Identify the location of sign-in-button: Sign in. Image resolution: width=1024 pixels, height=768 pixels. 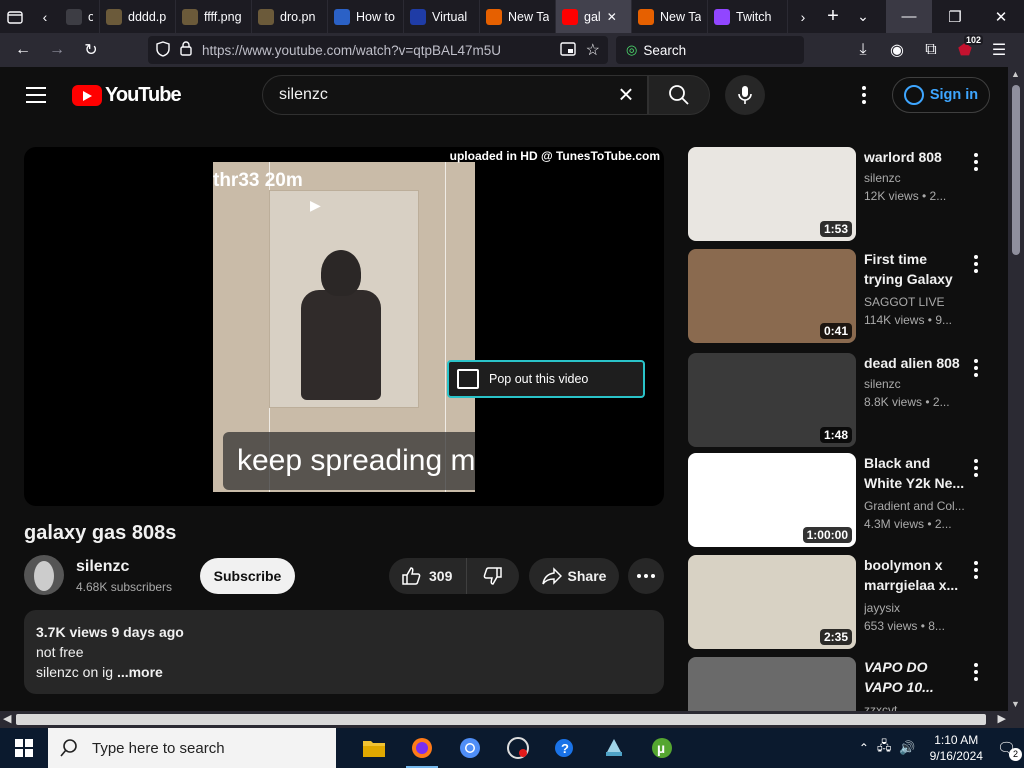
(941, 95).